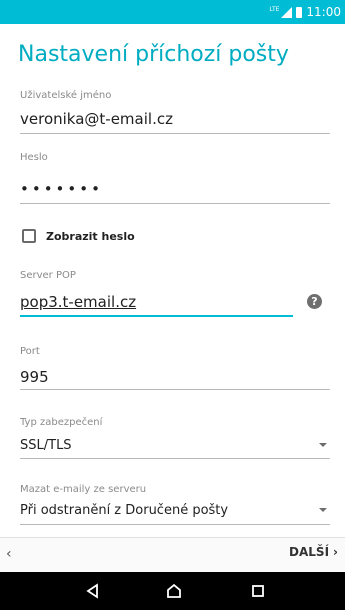 This screenshot has width=345, height=610. Describe the element at coordinates (61, 189) in the screenshot. I see `password-input: •••••••` at that location.